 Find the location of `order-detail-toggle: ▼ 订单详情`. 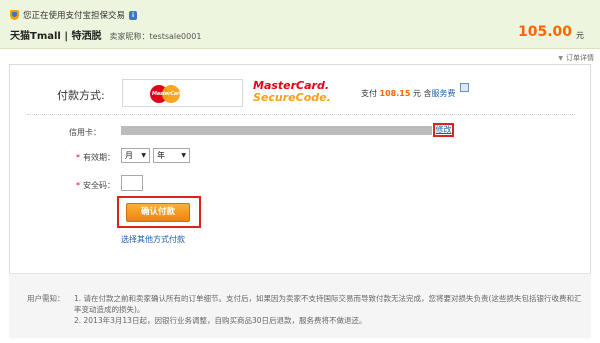

order-detail-toggle: ▼ 订单详情 is located at coordinates (576, 58).